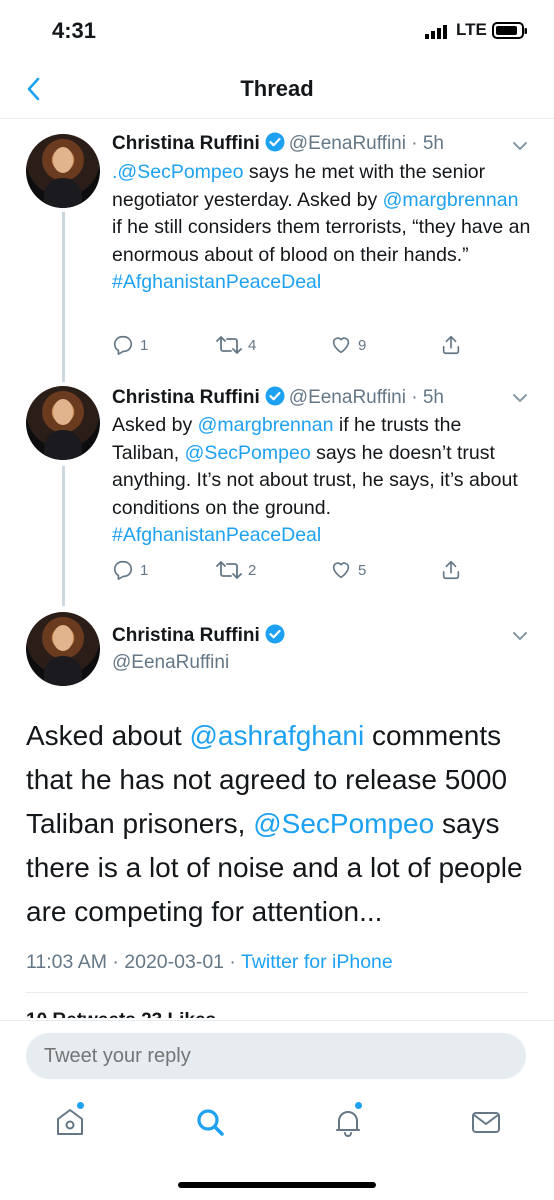 This screenshot has width=554, height=1200. What do you see at coordinates (362, 345) in the screenshot?
I see `like-count: 9` at bounding box center [362, 345].